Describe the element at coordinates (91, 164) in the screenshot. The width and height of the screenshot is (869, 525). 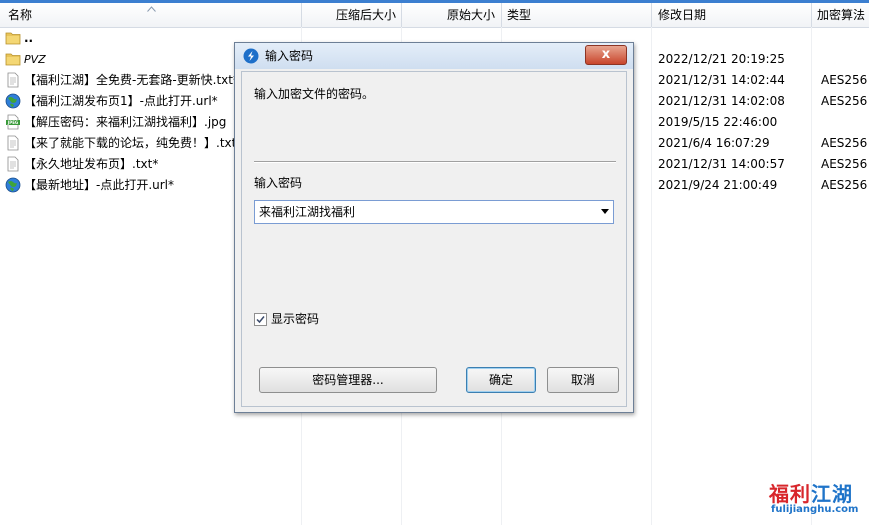
I see `file-name: 【永久地址发布页】.txt*` at that location.